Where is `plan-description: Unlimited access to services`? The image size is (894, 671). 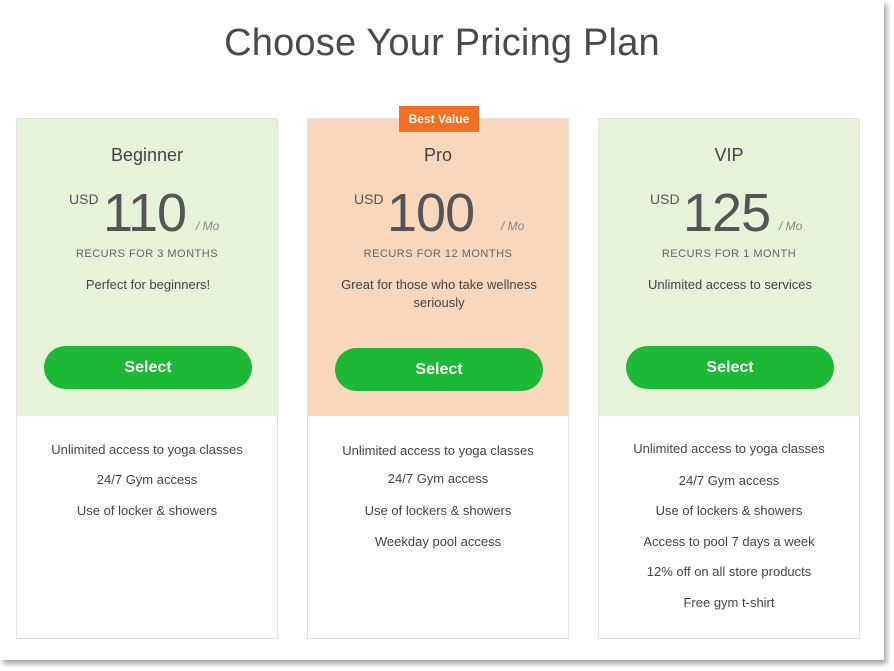 plan-description: Unlimited access to services is located at coordinates (730, 284).